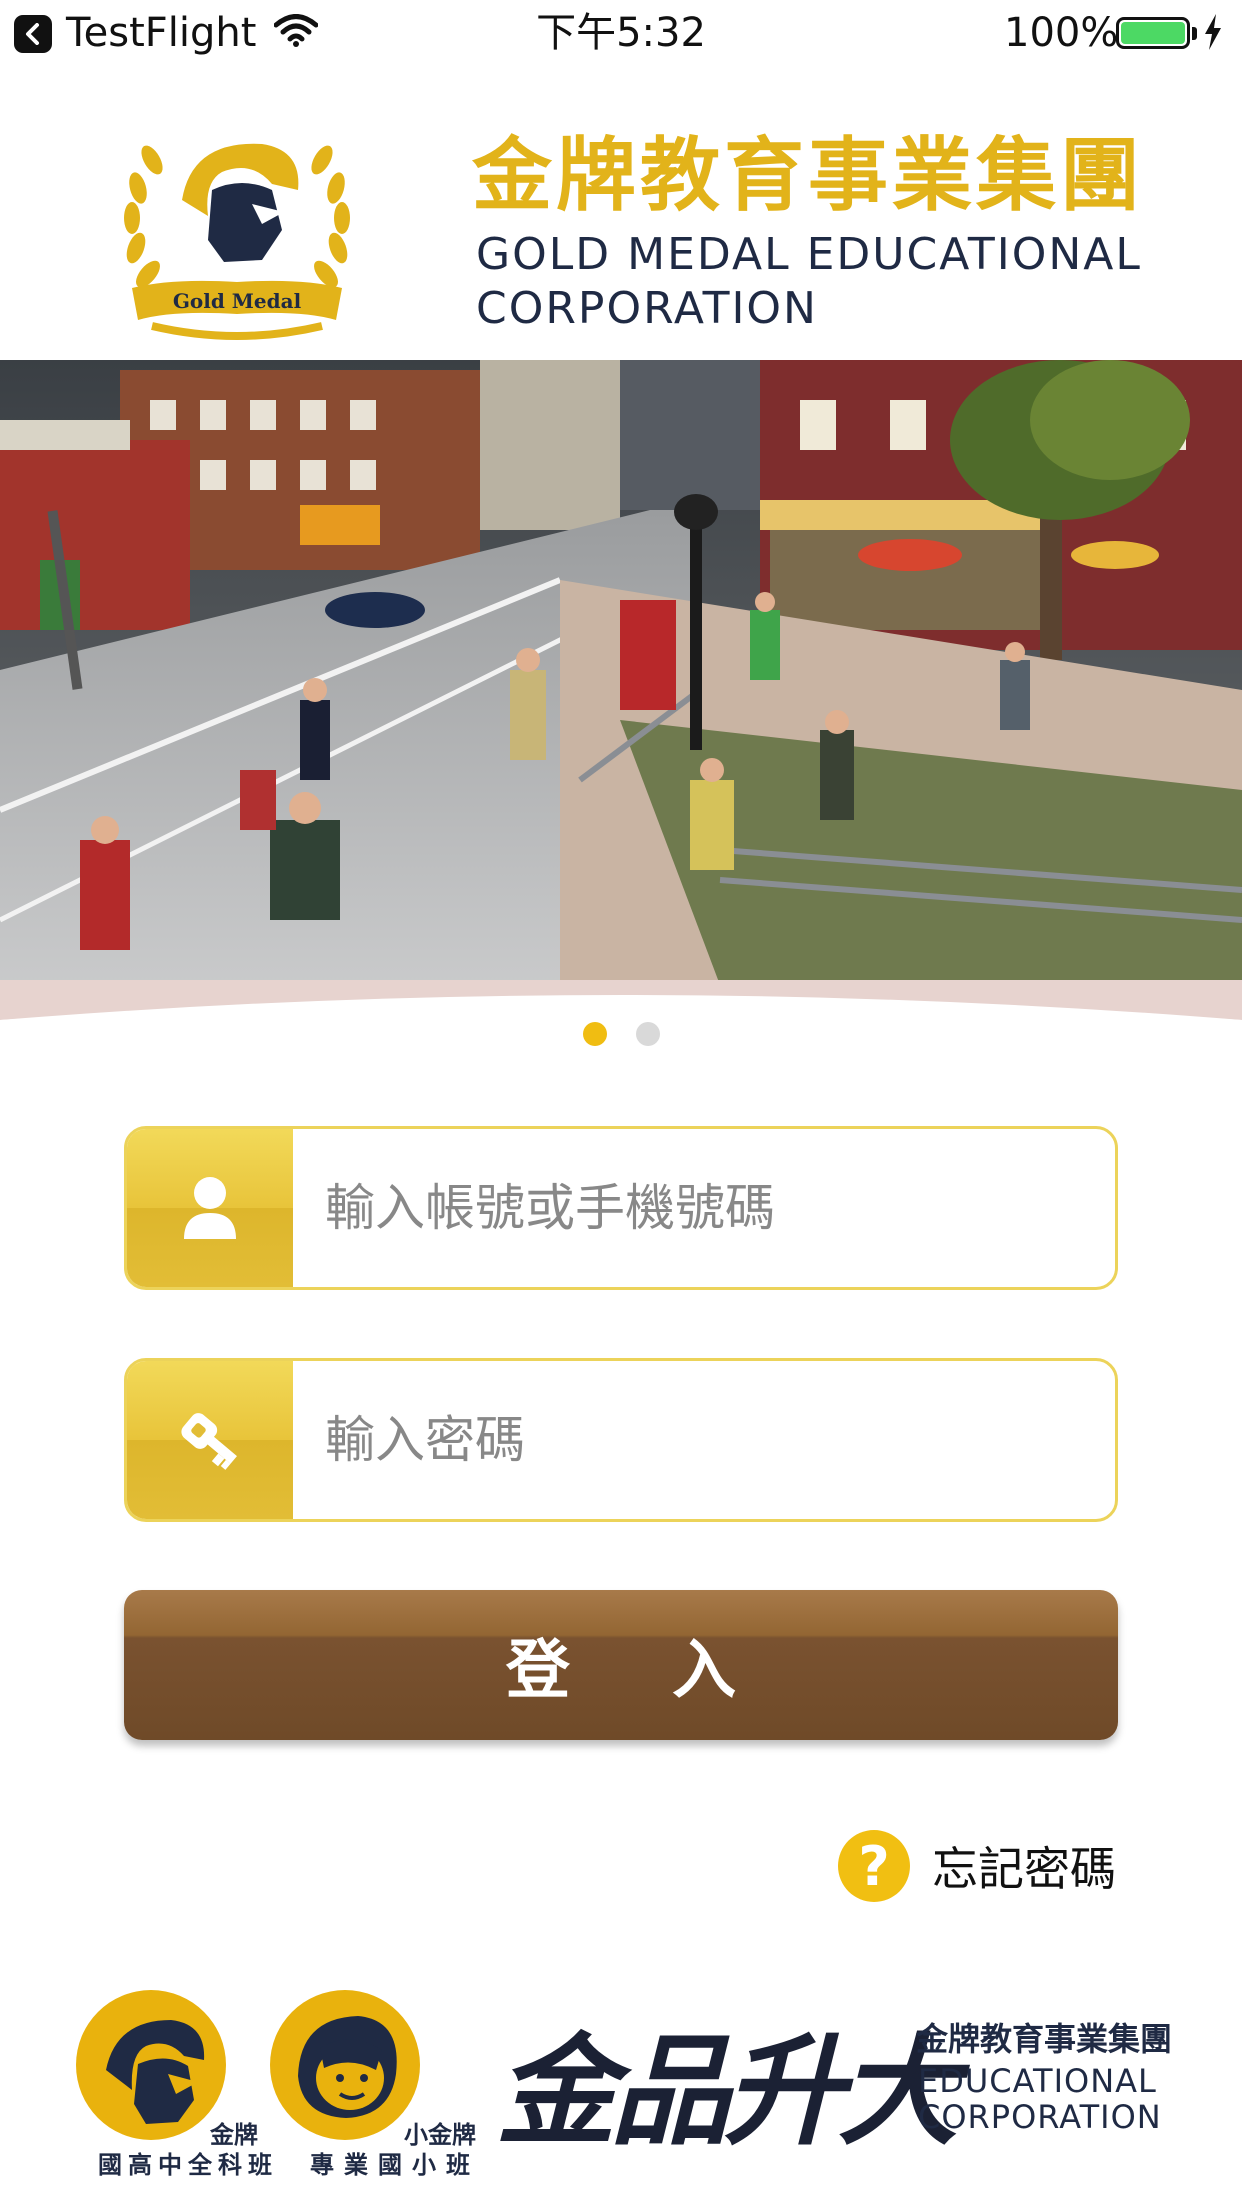 This screenshot has width=1242, height=2208. Describe the element at coordinates (874, 1866) in the screenshot. I see `question-mark-icon: ?` at that location.